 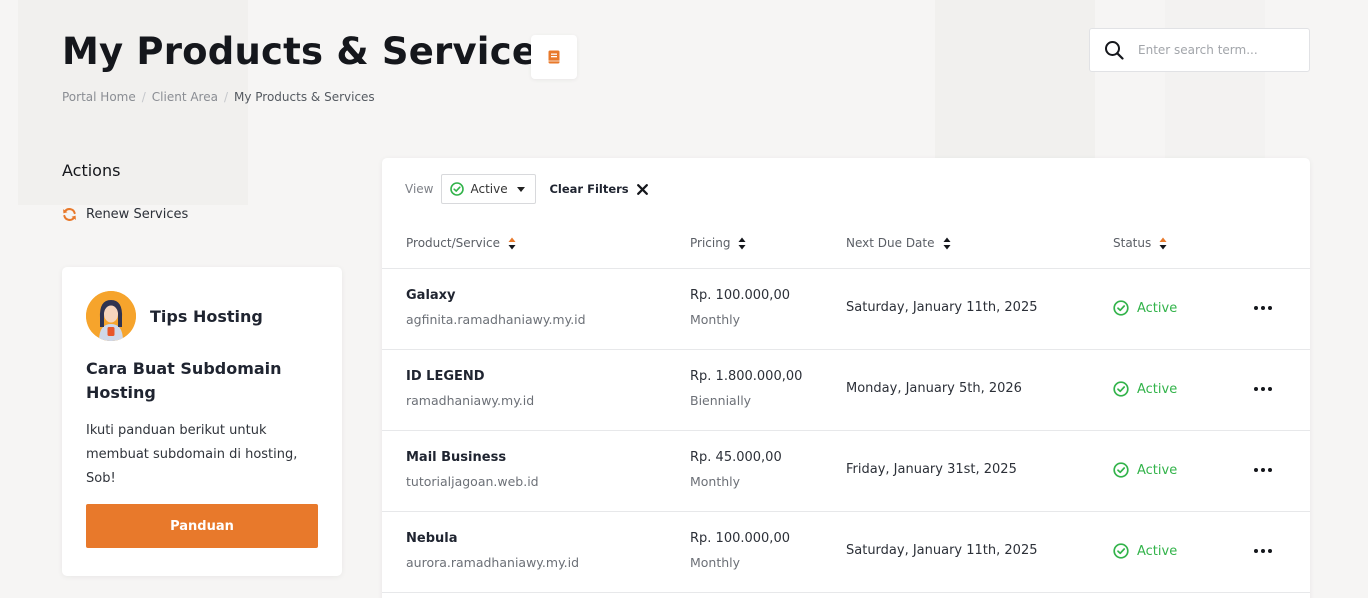 I want to click on breadcrumb-client-area: Client Area, so click(x=185, y=97).